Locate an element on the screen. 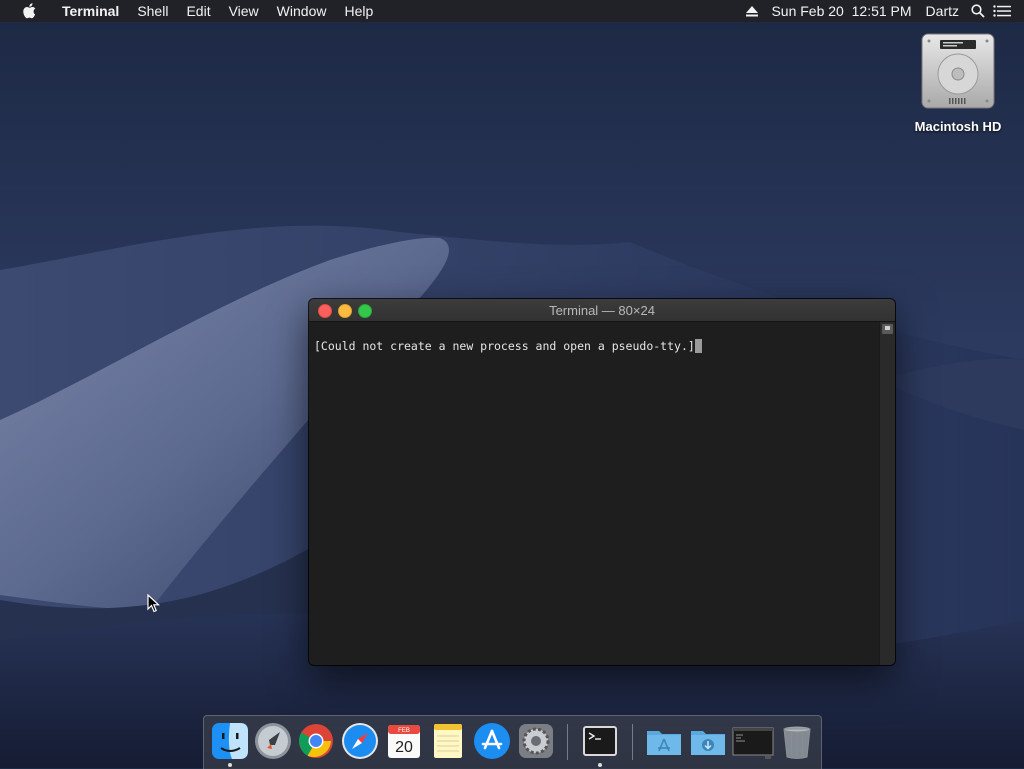  dock-item-minimized-window is located at coordinates (753, 741).